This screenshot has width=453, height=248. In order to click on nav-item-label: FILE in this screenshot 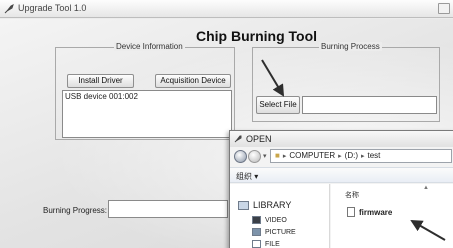, I will do `click(272, 244)`.